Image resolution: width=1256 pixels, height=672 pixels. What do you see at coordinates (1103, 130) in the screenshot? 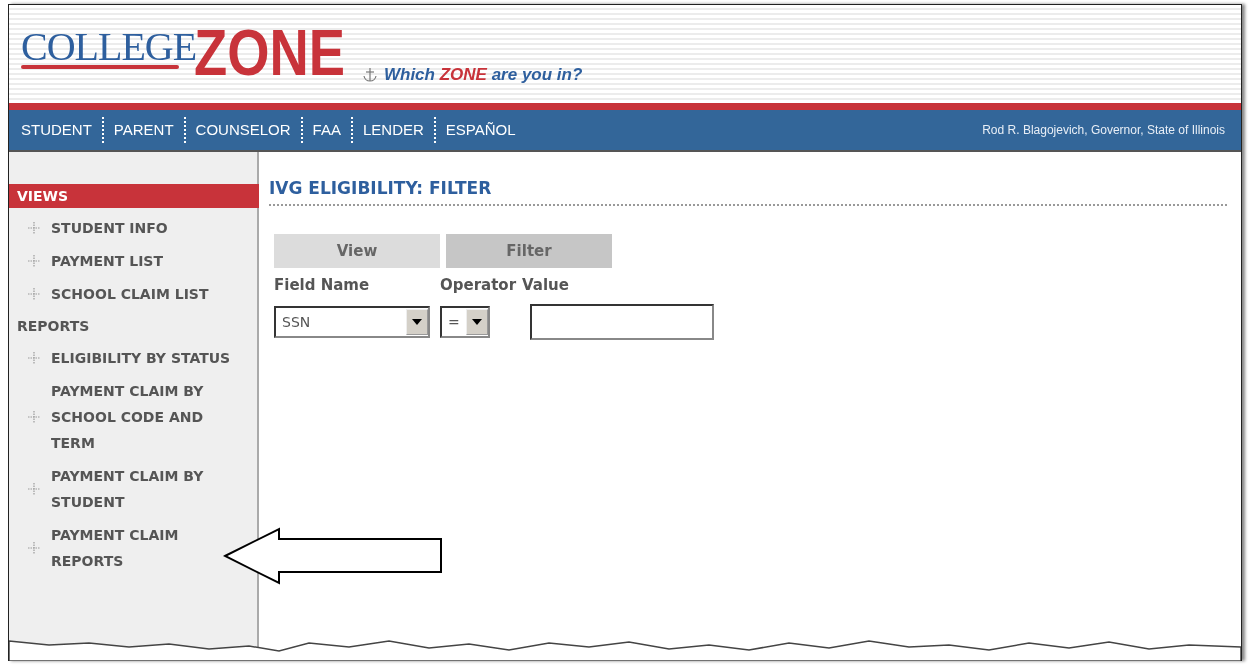
I see `credit-text: Rod R. Blagojevich, Governor, State of Illinois` at bounding box center [1103, 130].